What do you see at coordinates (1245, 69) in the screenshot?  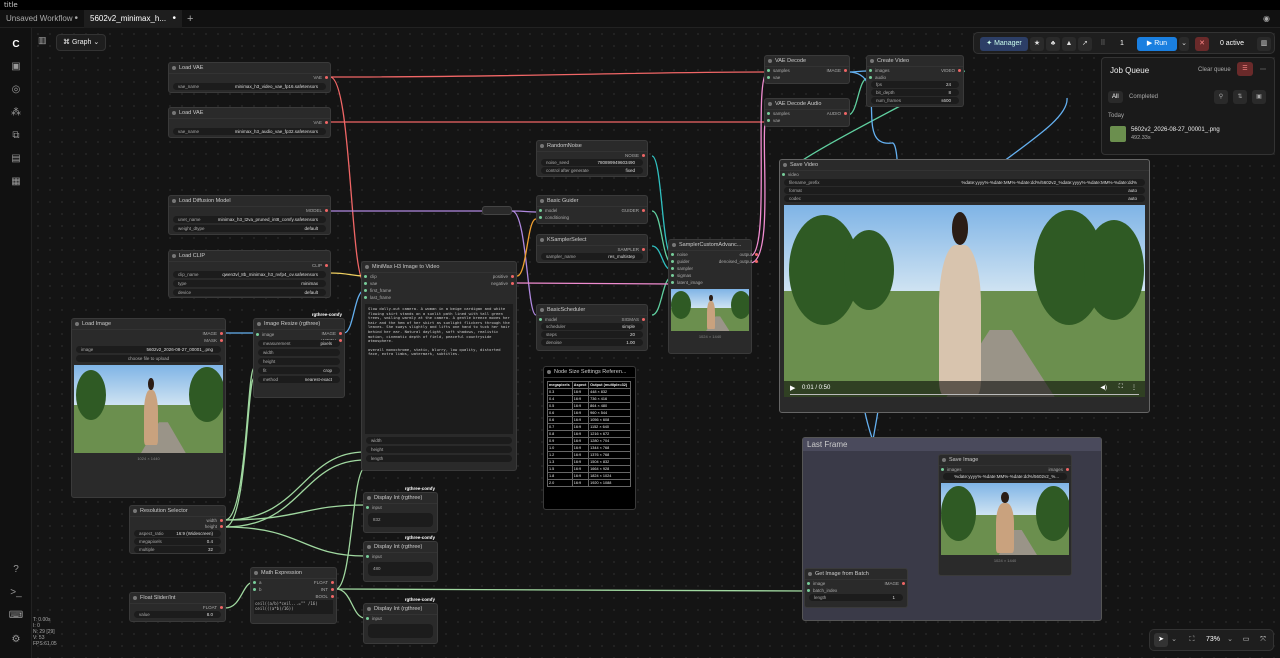 I see `clear-queue-icon: ☰` at bounding box center [1245, 69].